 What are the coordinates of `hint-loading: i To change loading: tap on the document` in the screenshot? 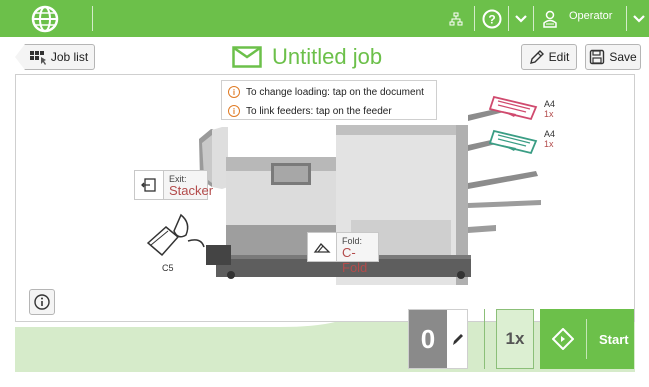 It's located at (326, 92).